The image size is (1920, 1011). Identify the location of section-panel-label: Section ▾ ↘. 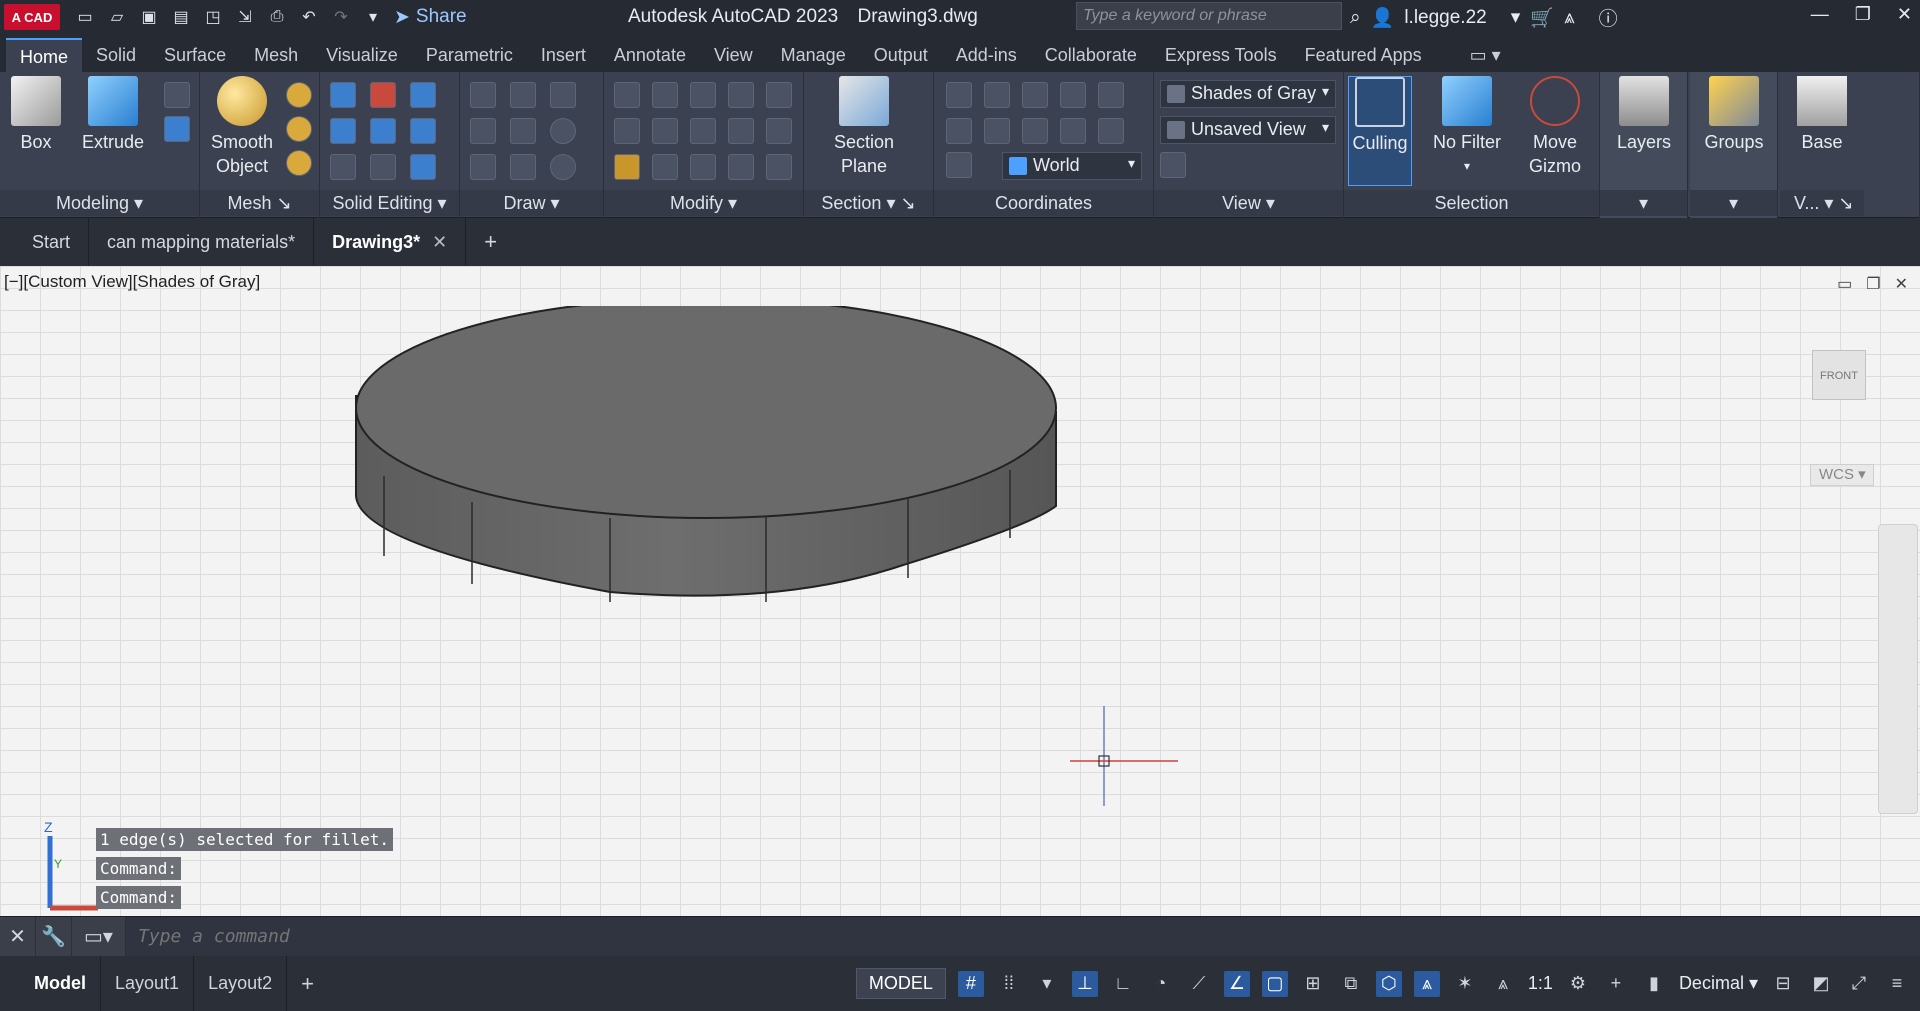
(868, 203).